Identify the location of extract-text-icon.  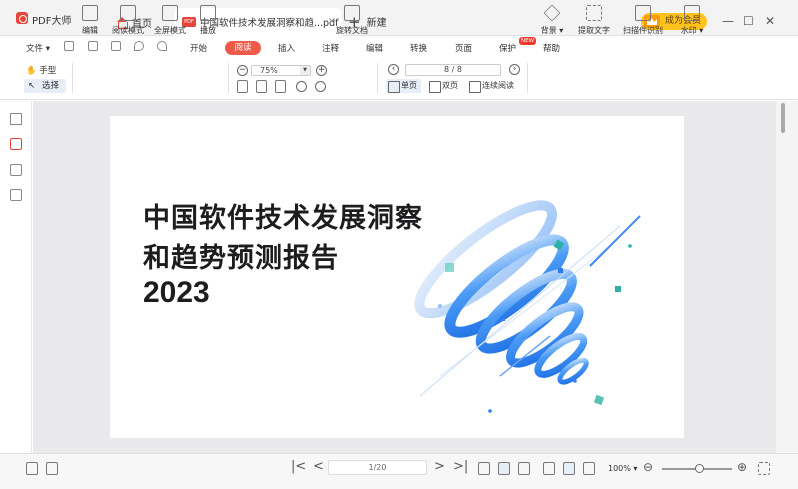
(594, 13).